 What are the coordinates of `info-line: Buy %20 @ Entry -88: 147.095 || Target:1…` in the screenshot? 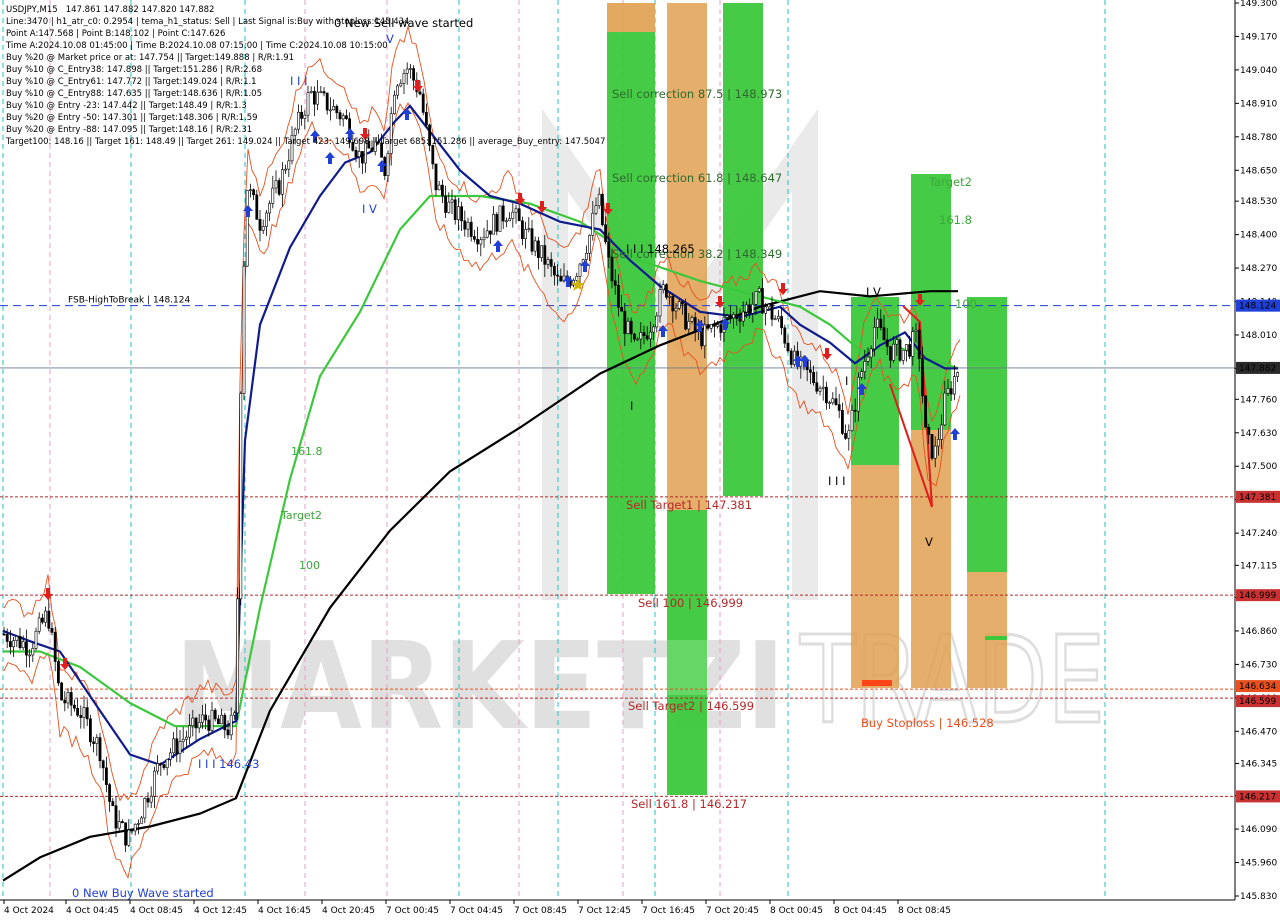 It's located at (129, 130).